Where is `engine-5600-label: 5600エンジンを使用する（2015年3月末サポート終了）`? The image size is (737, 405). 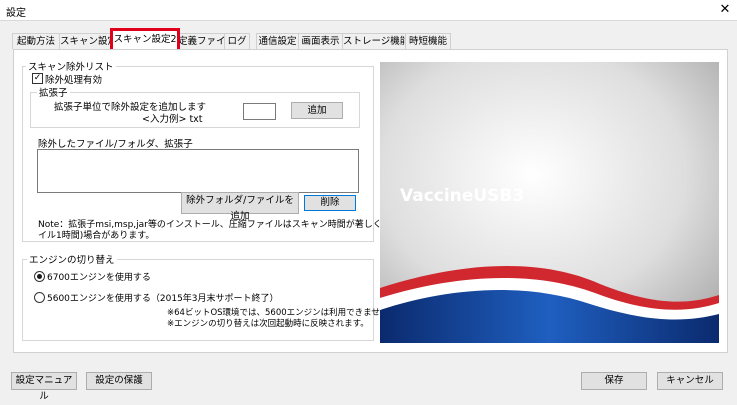
engine-5600-label: 5600エンジンを使用する（2015年3月末サポート終了） is located at coordinates (163, 299).